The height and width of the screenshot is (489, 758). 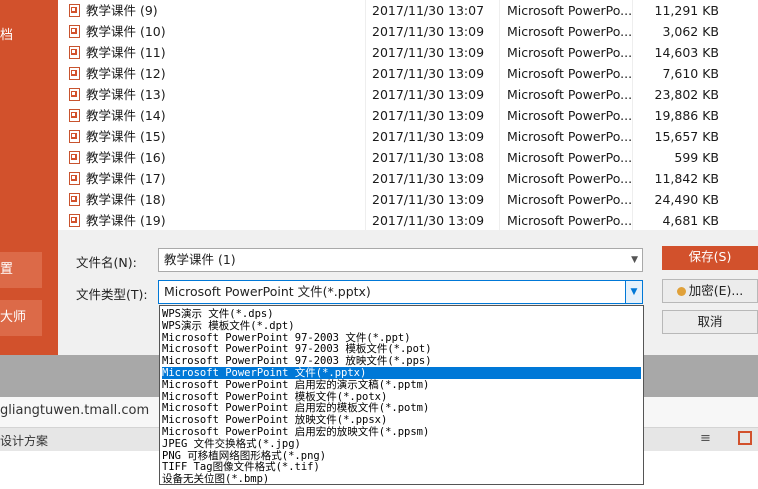 I want to click on shield-icon, so click(x=681, y=291).